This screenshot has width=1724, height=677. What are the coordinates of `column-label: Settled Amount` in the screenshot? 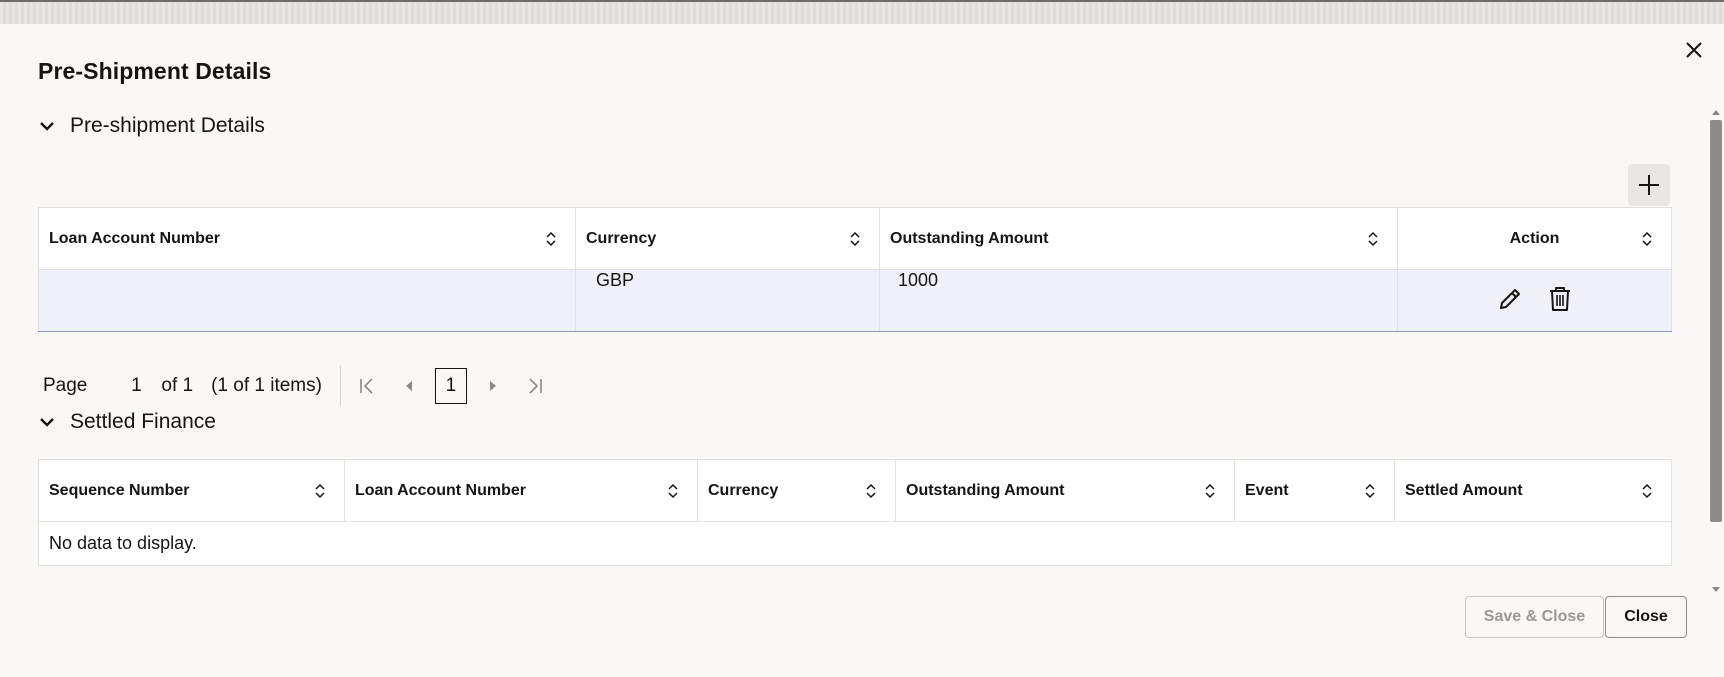 It's located at (1464, 490).